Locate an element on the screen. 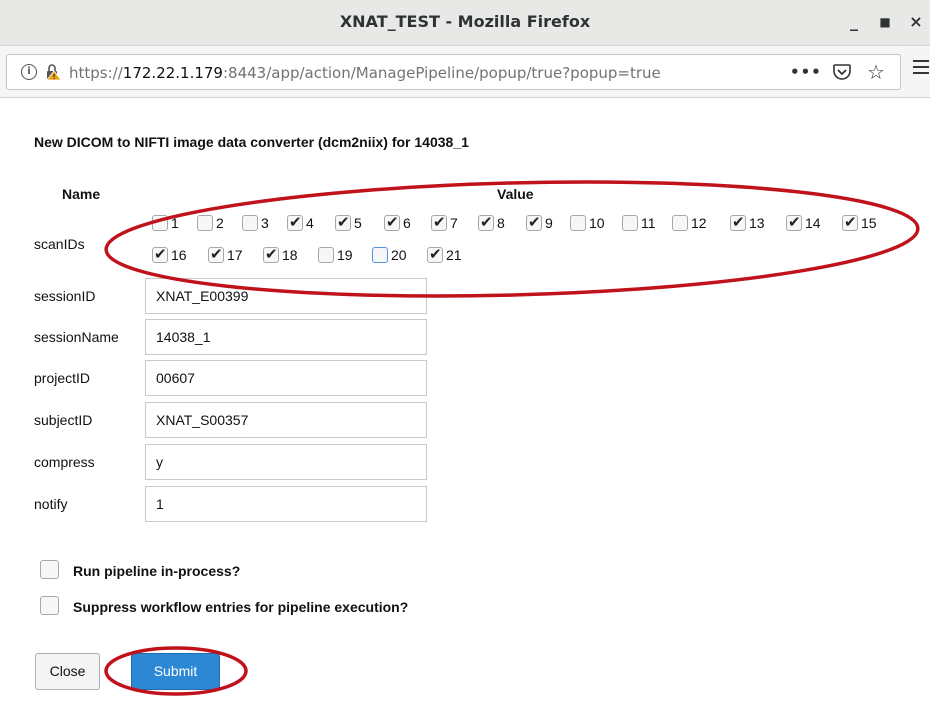  scan-checkbox-label: 5 is located at coordinates (358, 223).